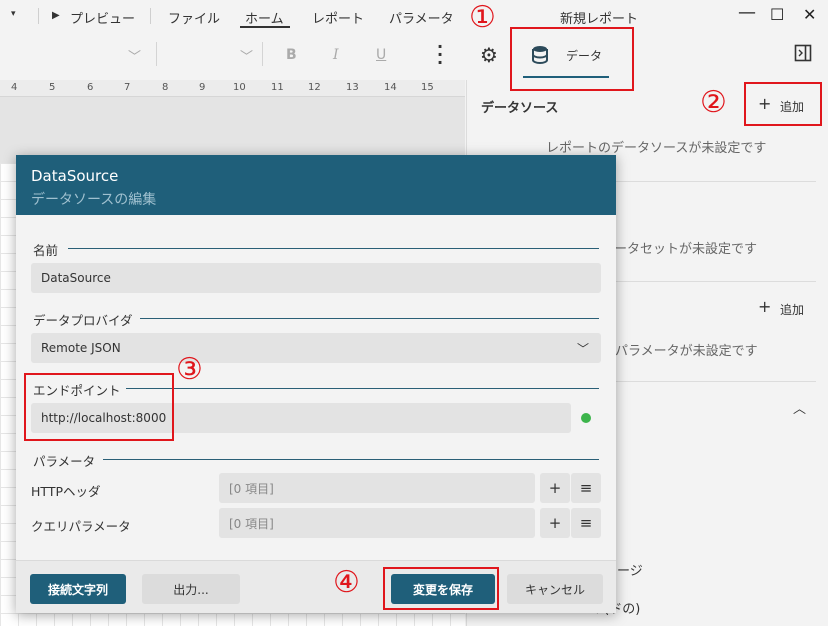  Describe the element at coordinates (421, 17) in the screenshot. I see `menu-parameters: パラメータ` at that location.